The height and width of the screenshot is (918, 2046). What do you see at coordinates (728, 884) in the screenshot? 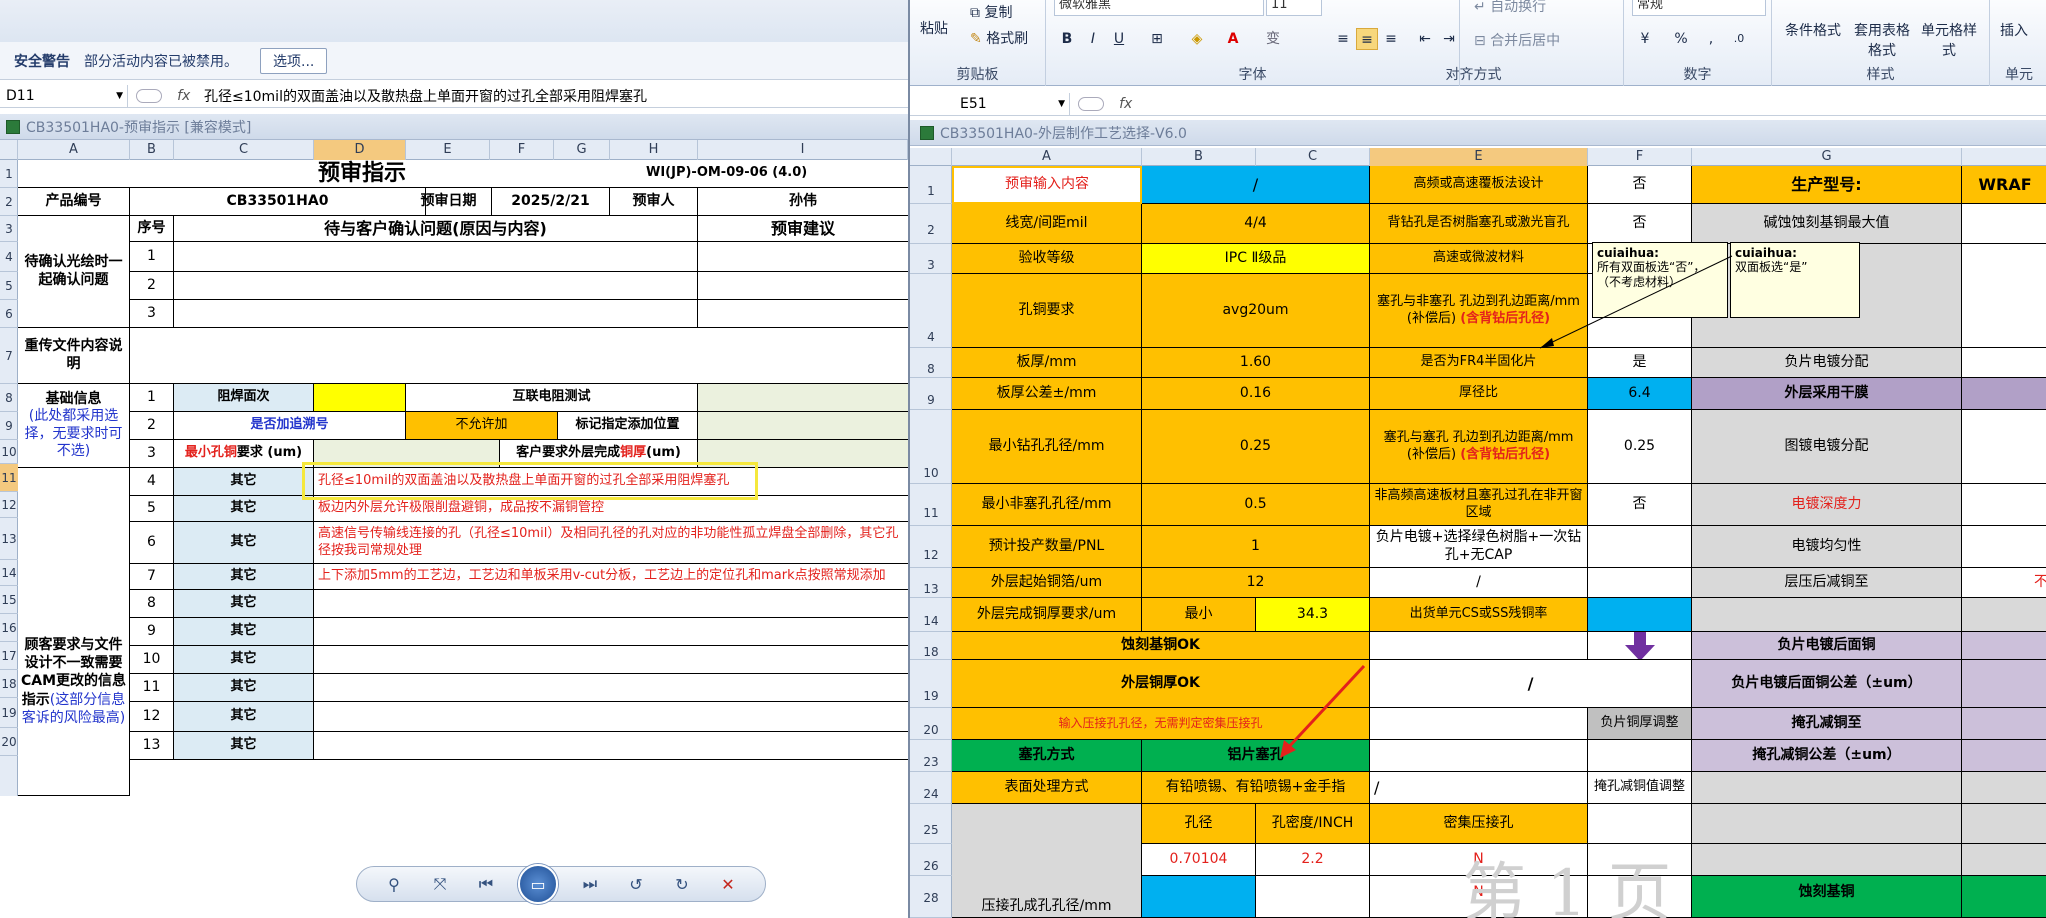
I see `close-icon: ✕` at bounding box center [728, 884].